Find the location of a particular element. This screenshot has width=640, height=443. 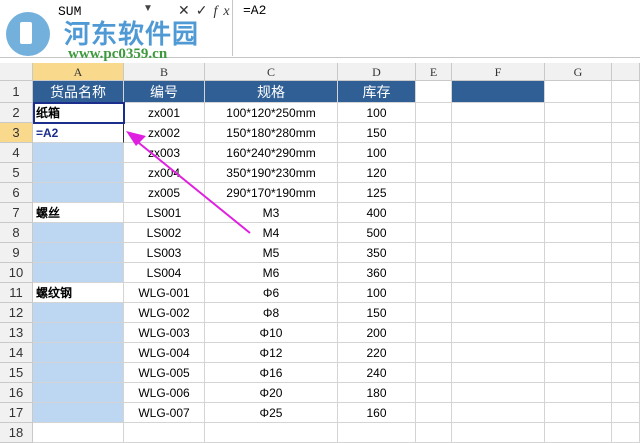

arrow-line is located at coordinates (192, 186).